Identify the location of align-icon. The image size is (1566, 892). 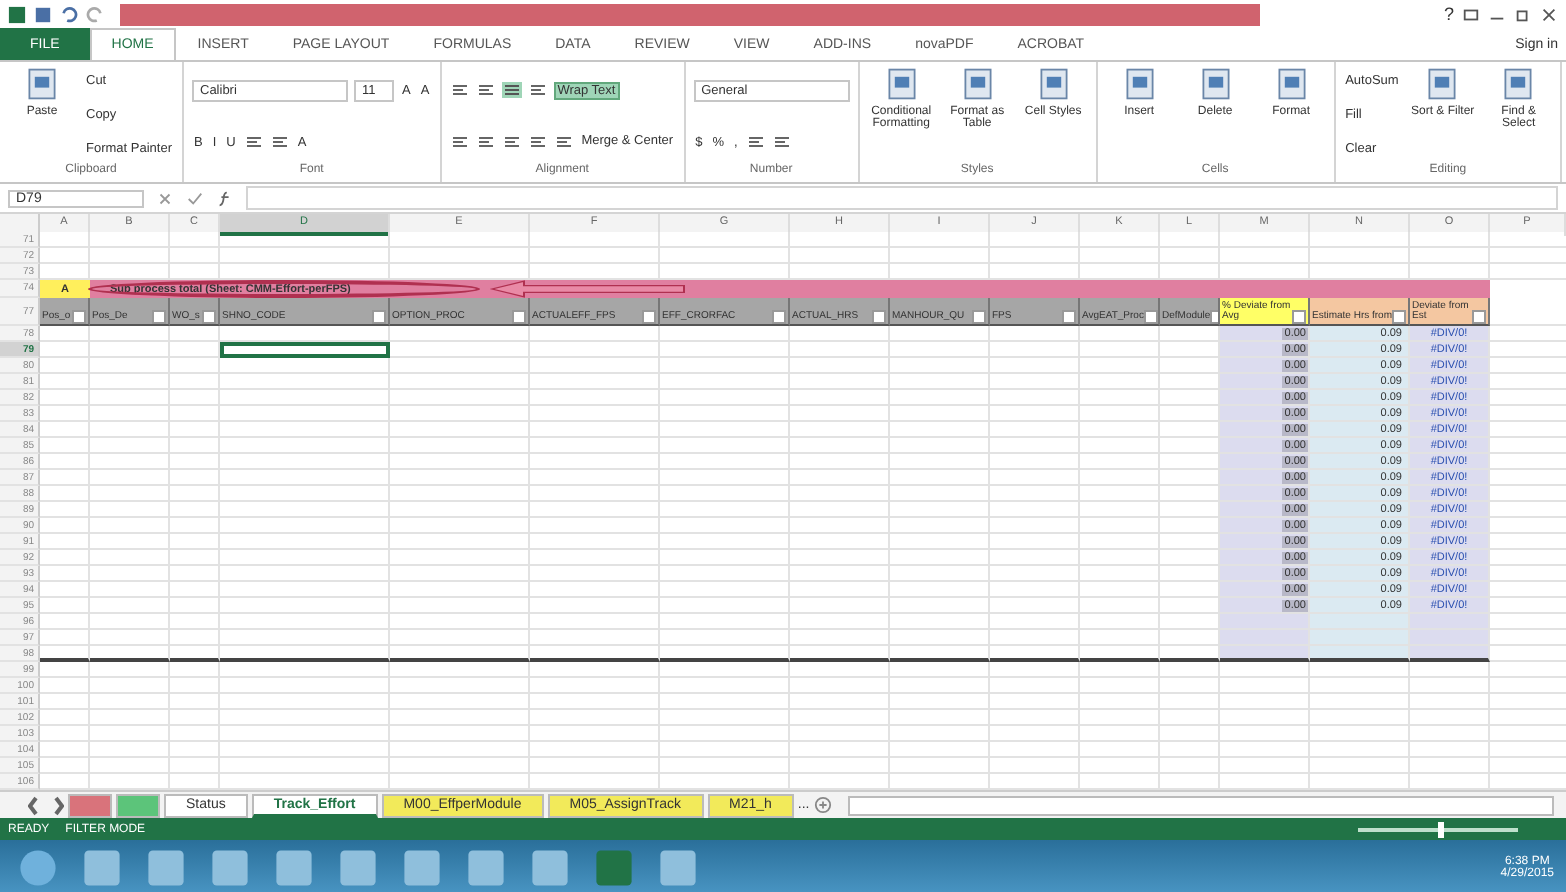
(511, 90).